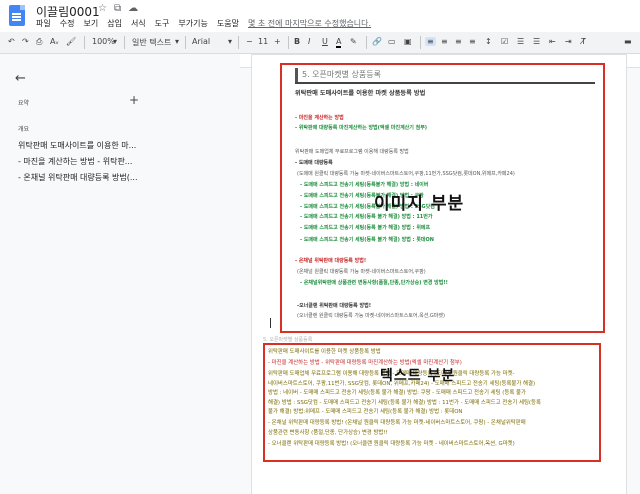 The image size is (640, 494). I want to click on image-icon: ▣, so click(408, 41).